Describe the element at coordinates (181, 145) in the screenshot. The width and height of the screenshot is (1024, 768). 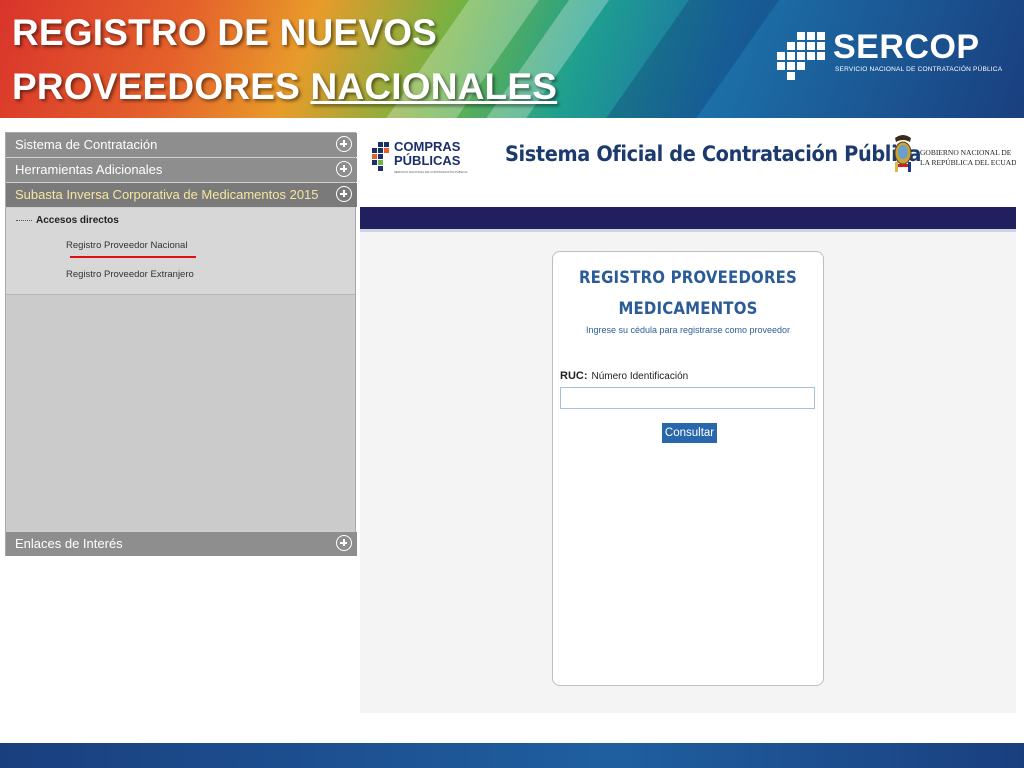
I see `sidebar-section-sistema-contratacion: Sistema de Contratación` at that location.